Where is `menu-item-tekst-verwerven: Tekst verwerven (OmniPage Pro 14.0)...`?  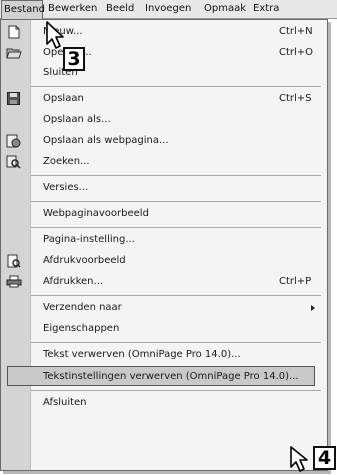
menu-item-tekst-verwerven: Tekst verwerven (OmniPage Pro 14.0)... is located at coordinates (164, 355).